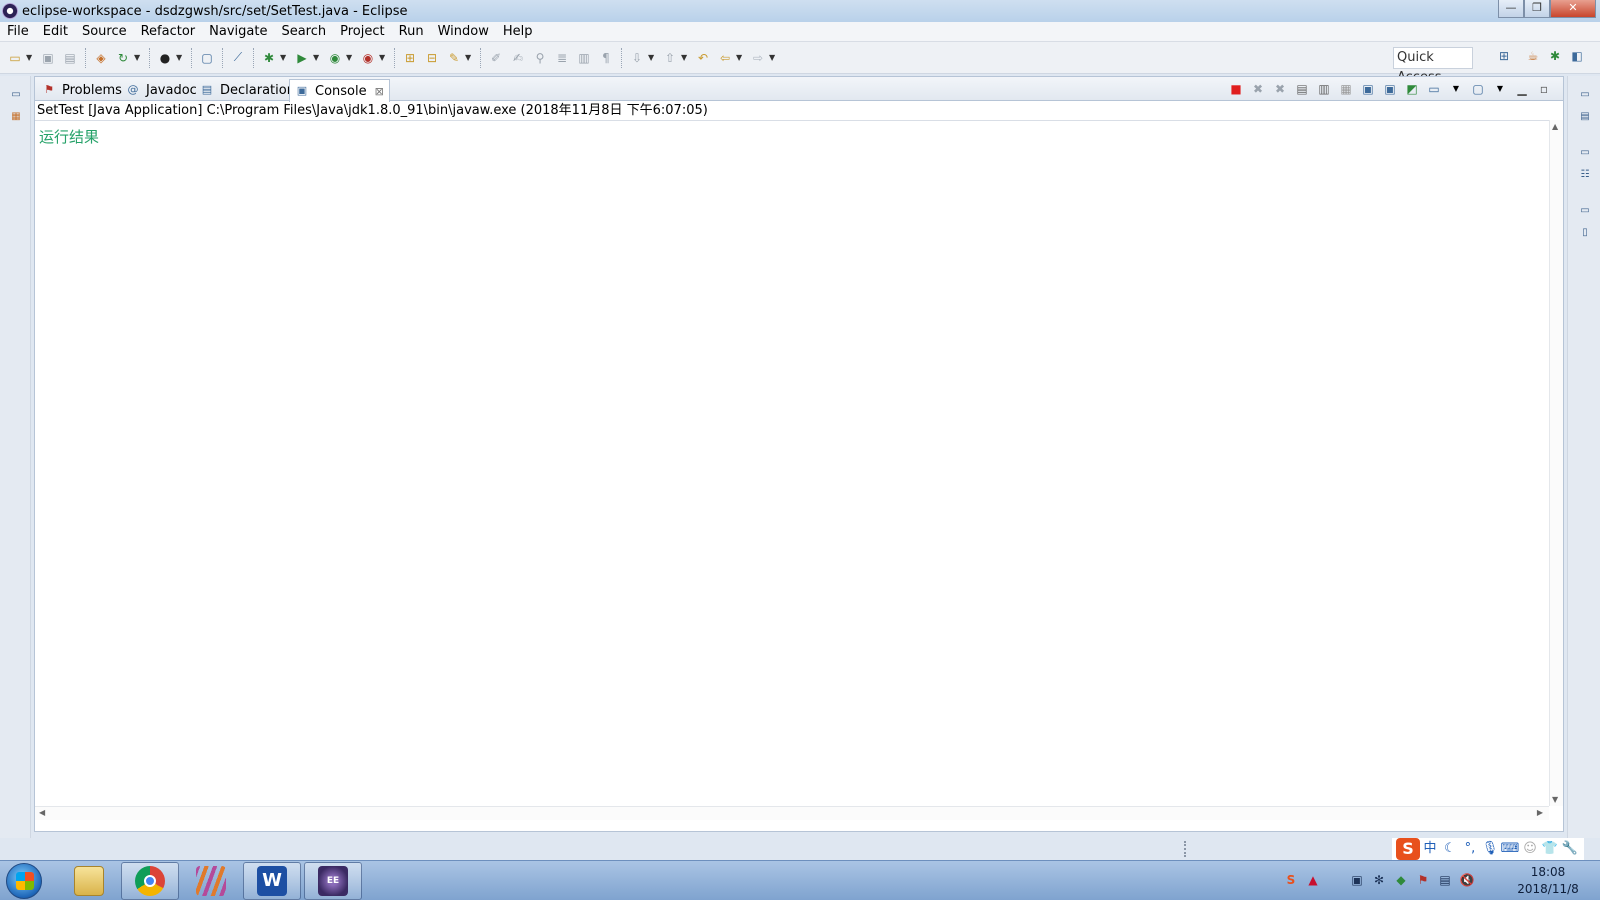 This screenshot has width=1600, height=900. I want to click on debug-icon: ✱, so click(269, 58).